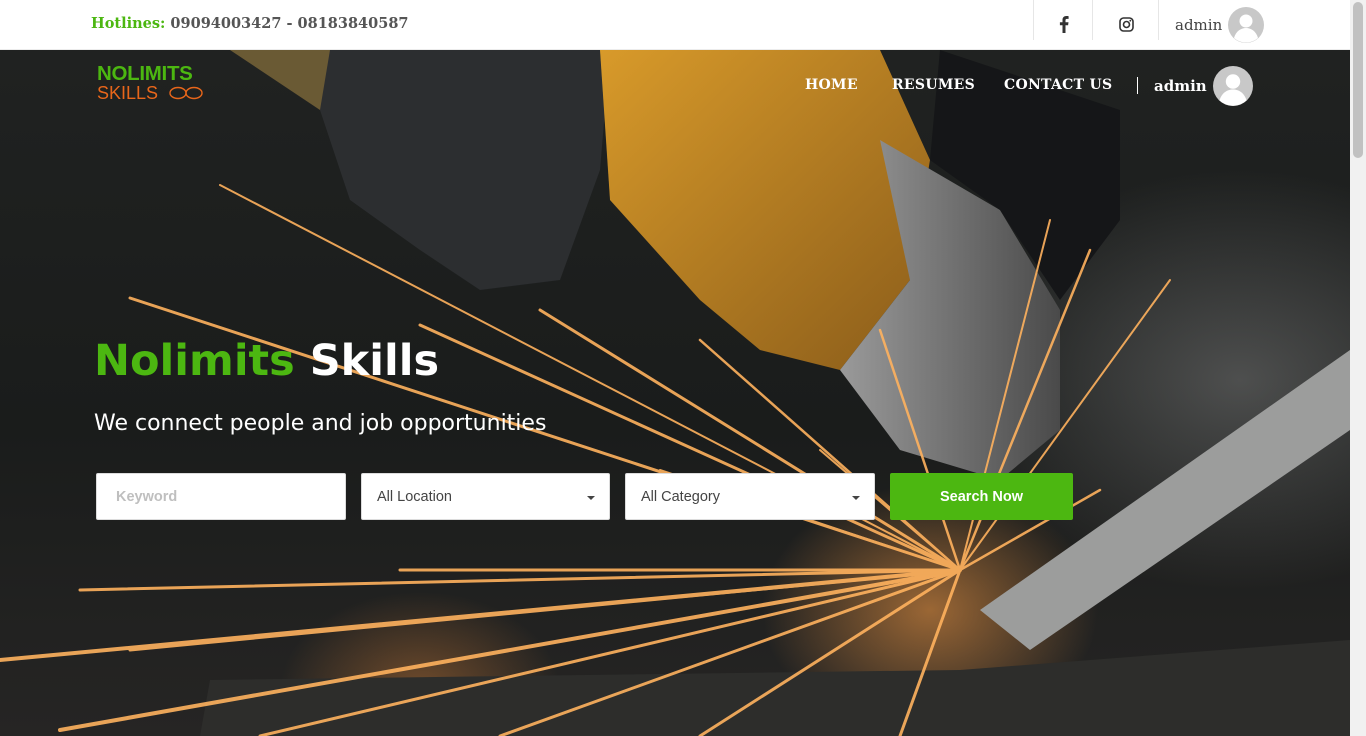 This screenshot has width=1366, height=736. Describe the element at coordinates (145, 73) in the screenshot. I see `logo-line-1: NOLIMITS` at that location.